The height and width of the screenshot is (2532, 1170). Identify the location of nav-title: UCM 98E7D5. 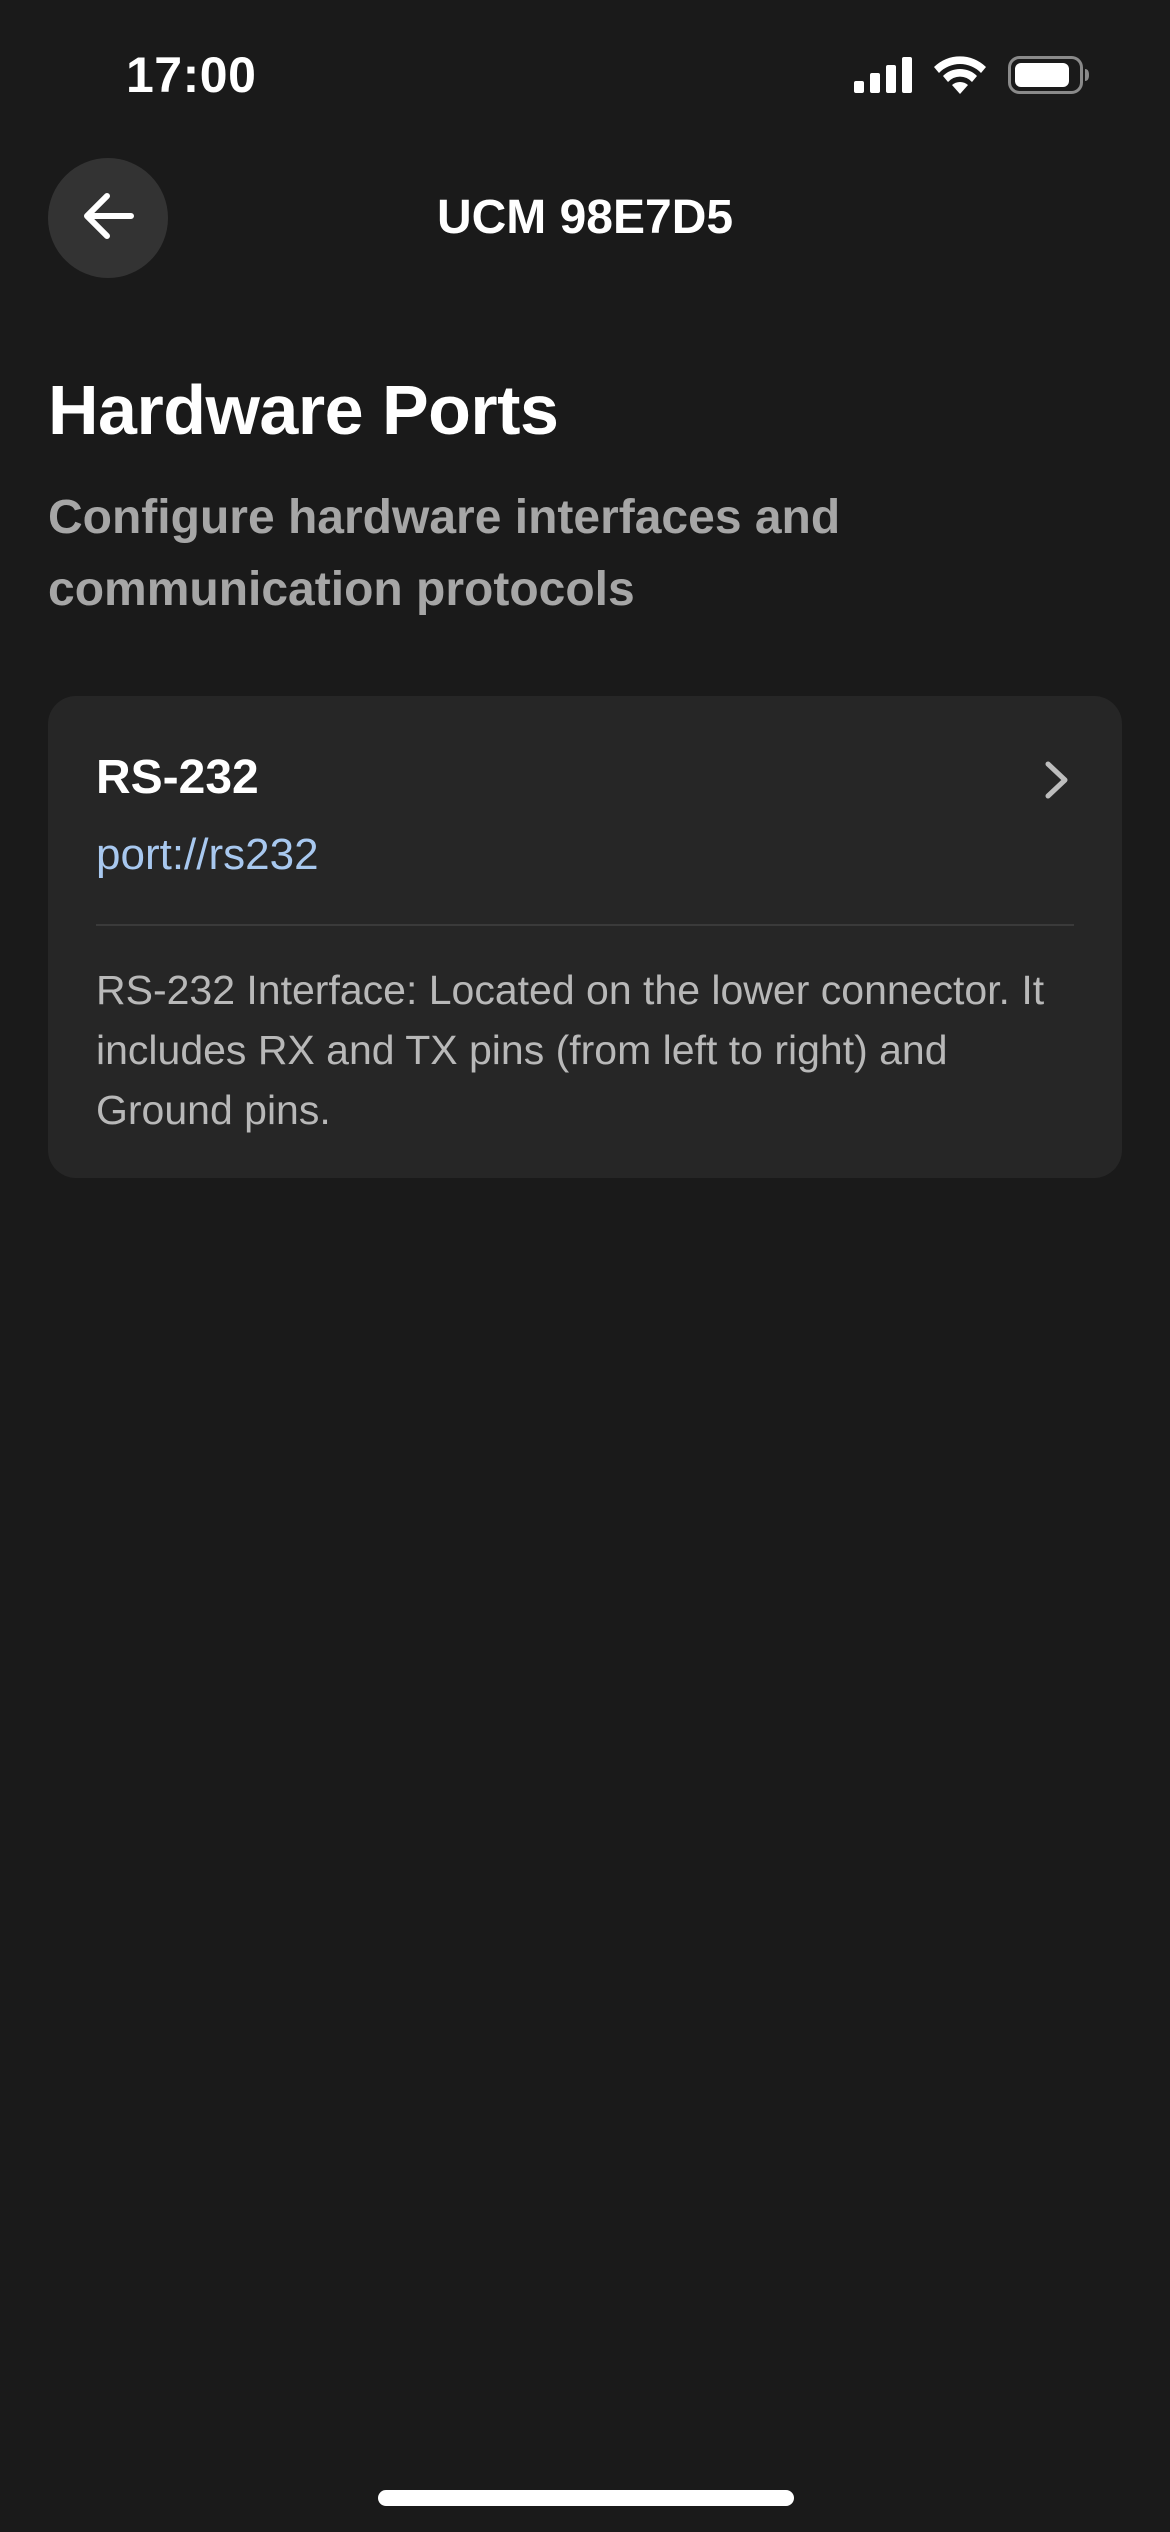
(585, 217).